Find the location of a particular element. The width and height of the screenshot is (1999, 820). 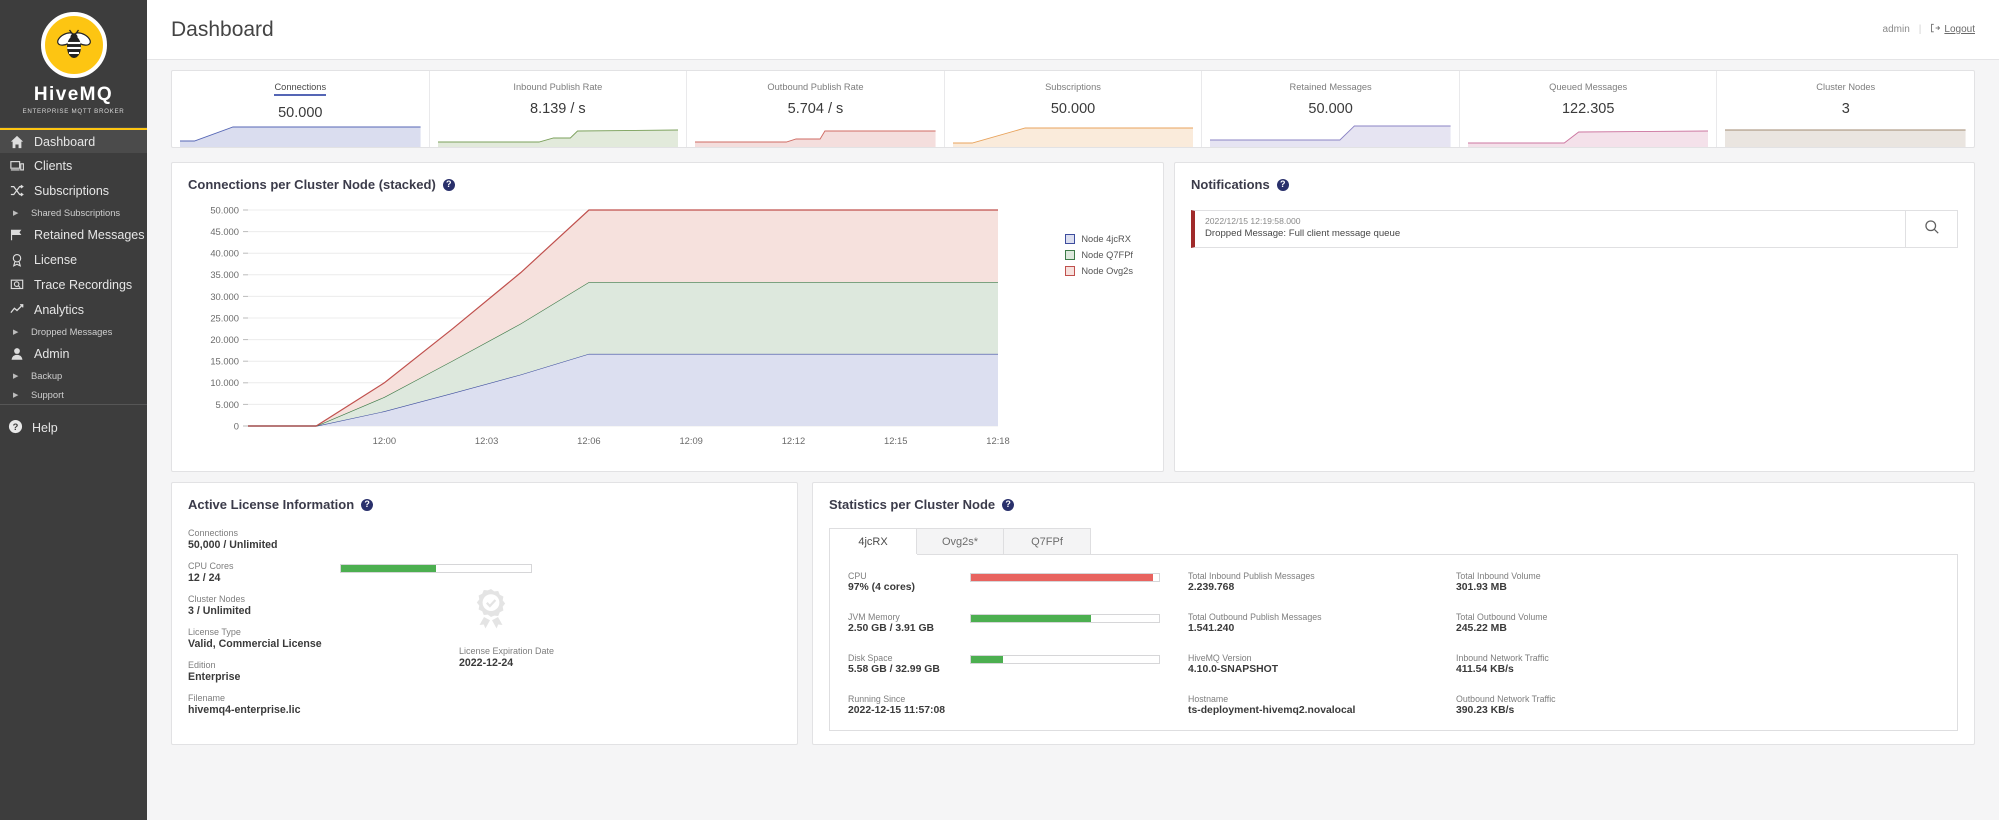

sidebar-item-label: License is located at coordinates (56, 259).